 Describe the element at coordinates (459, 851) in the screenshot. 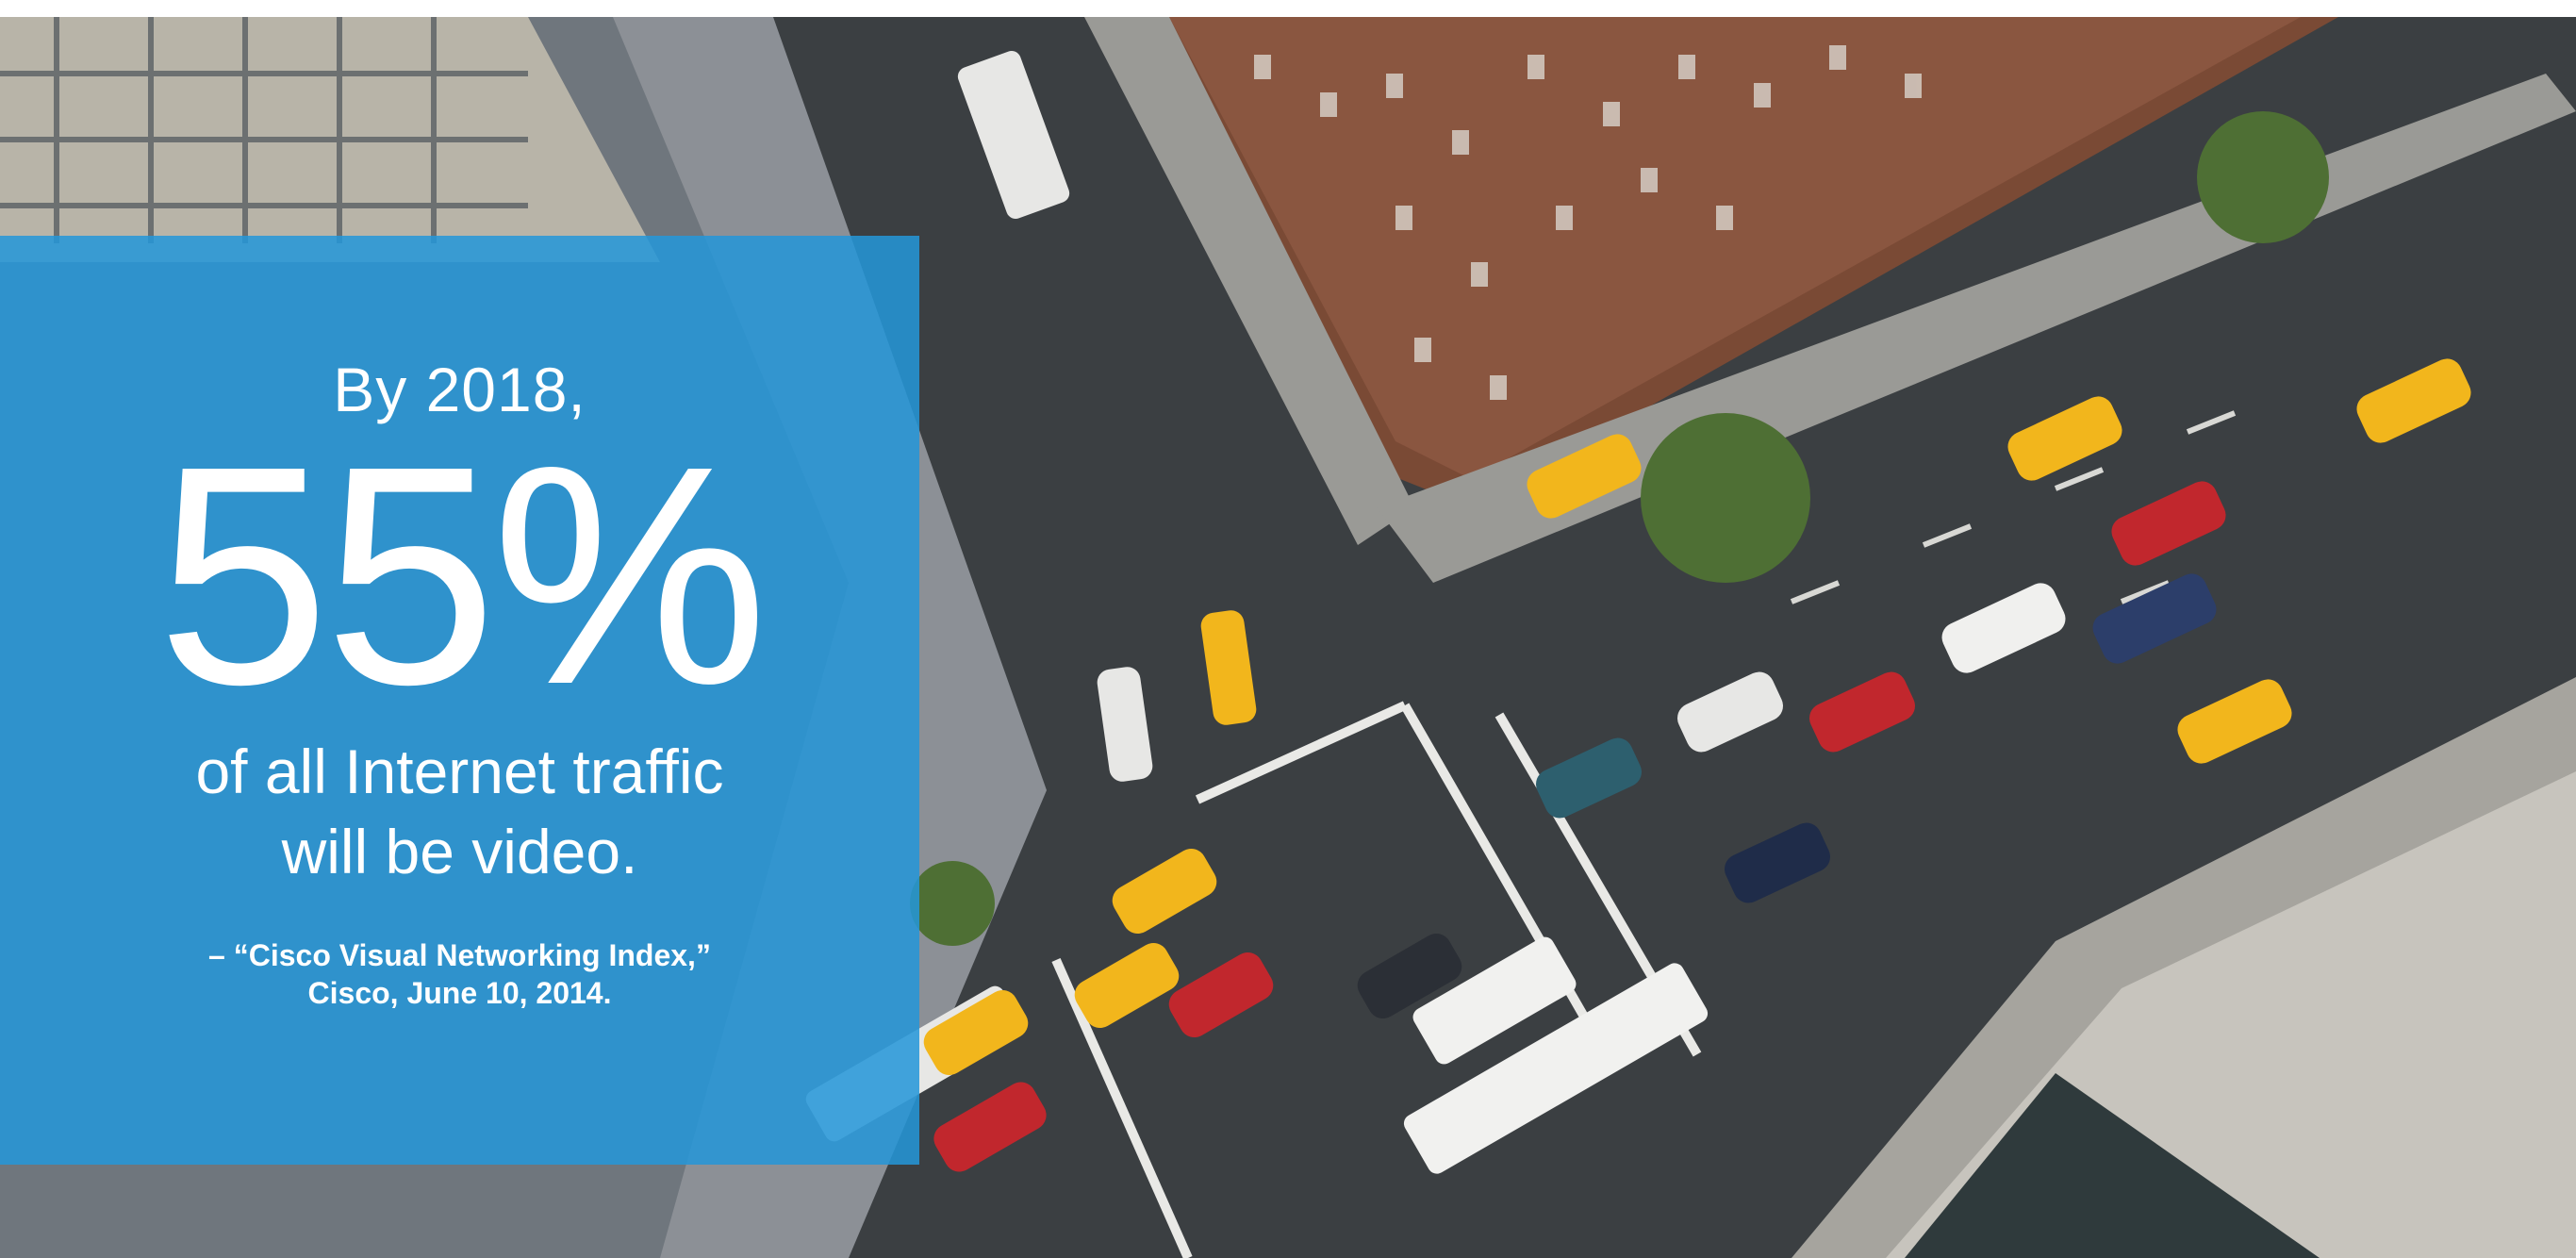

I see `quote-line-2: will be video.` at that location.